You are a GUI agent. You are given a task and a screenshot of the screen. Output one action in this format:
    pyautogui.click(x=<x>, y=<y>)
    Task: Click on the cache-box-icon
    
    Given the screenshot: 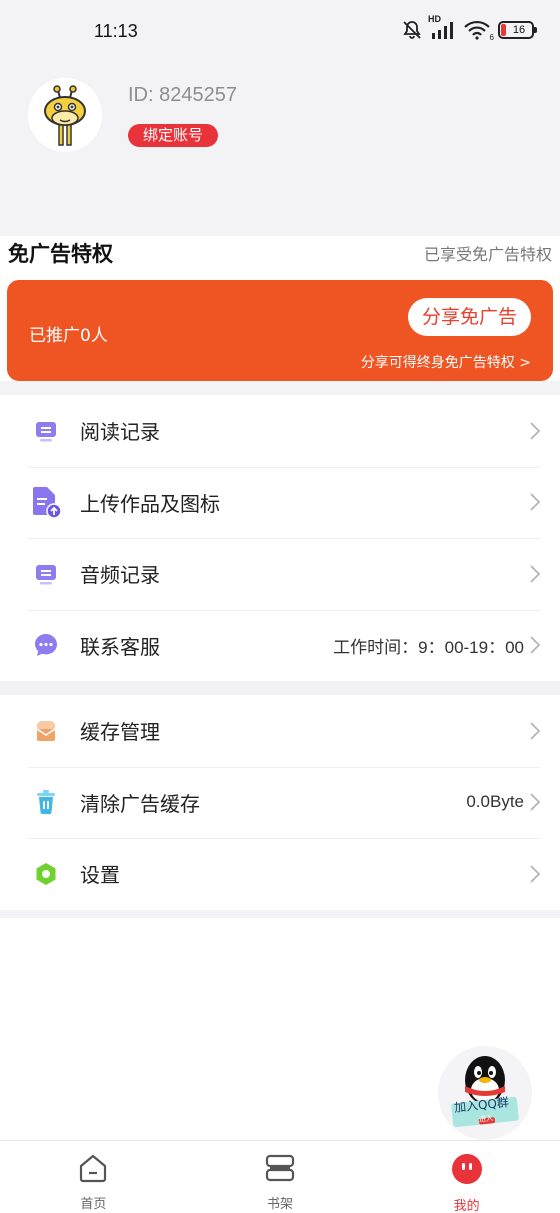 What is the action you would take?
    pyautogui.click(x=46, y=731)
    